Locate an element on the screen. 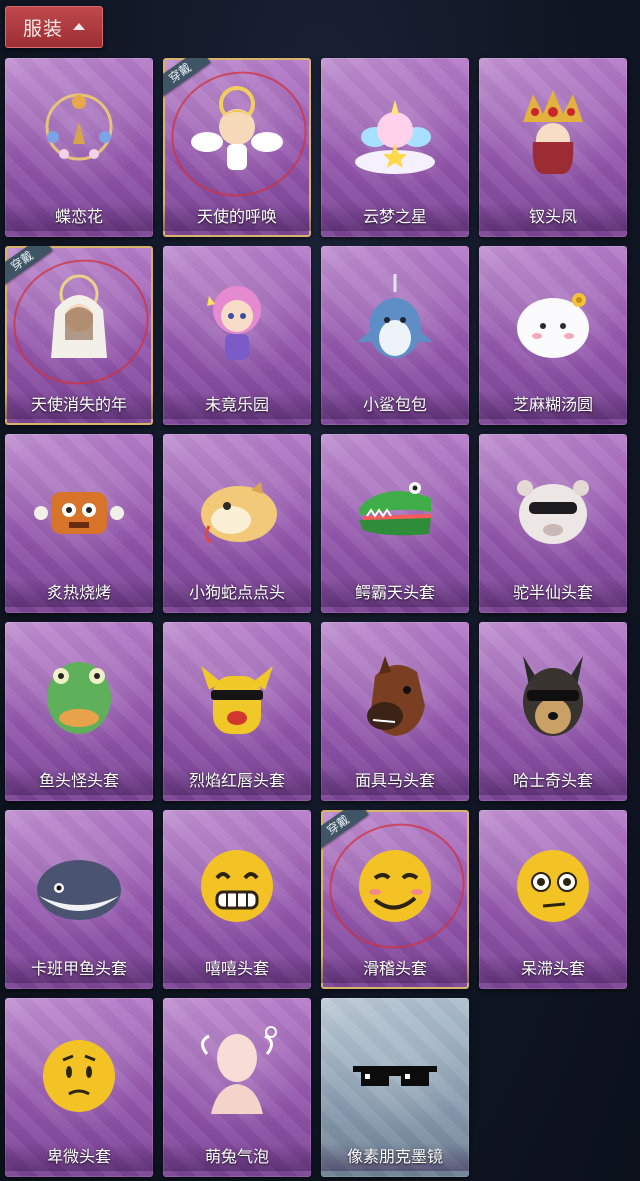 The height and width of the screenshot is (1181, 640). whale-head-icon is located at coordinates (79, 884).